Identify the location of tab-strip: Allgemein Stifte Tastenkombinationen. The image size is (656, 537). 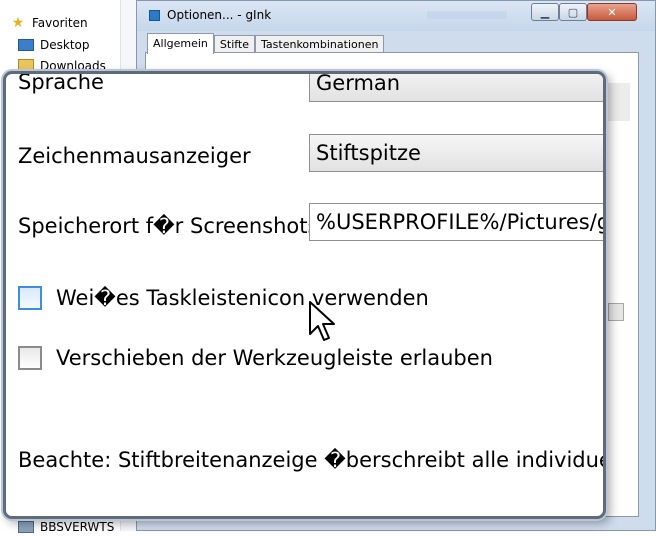
(266, 43).